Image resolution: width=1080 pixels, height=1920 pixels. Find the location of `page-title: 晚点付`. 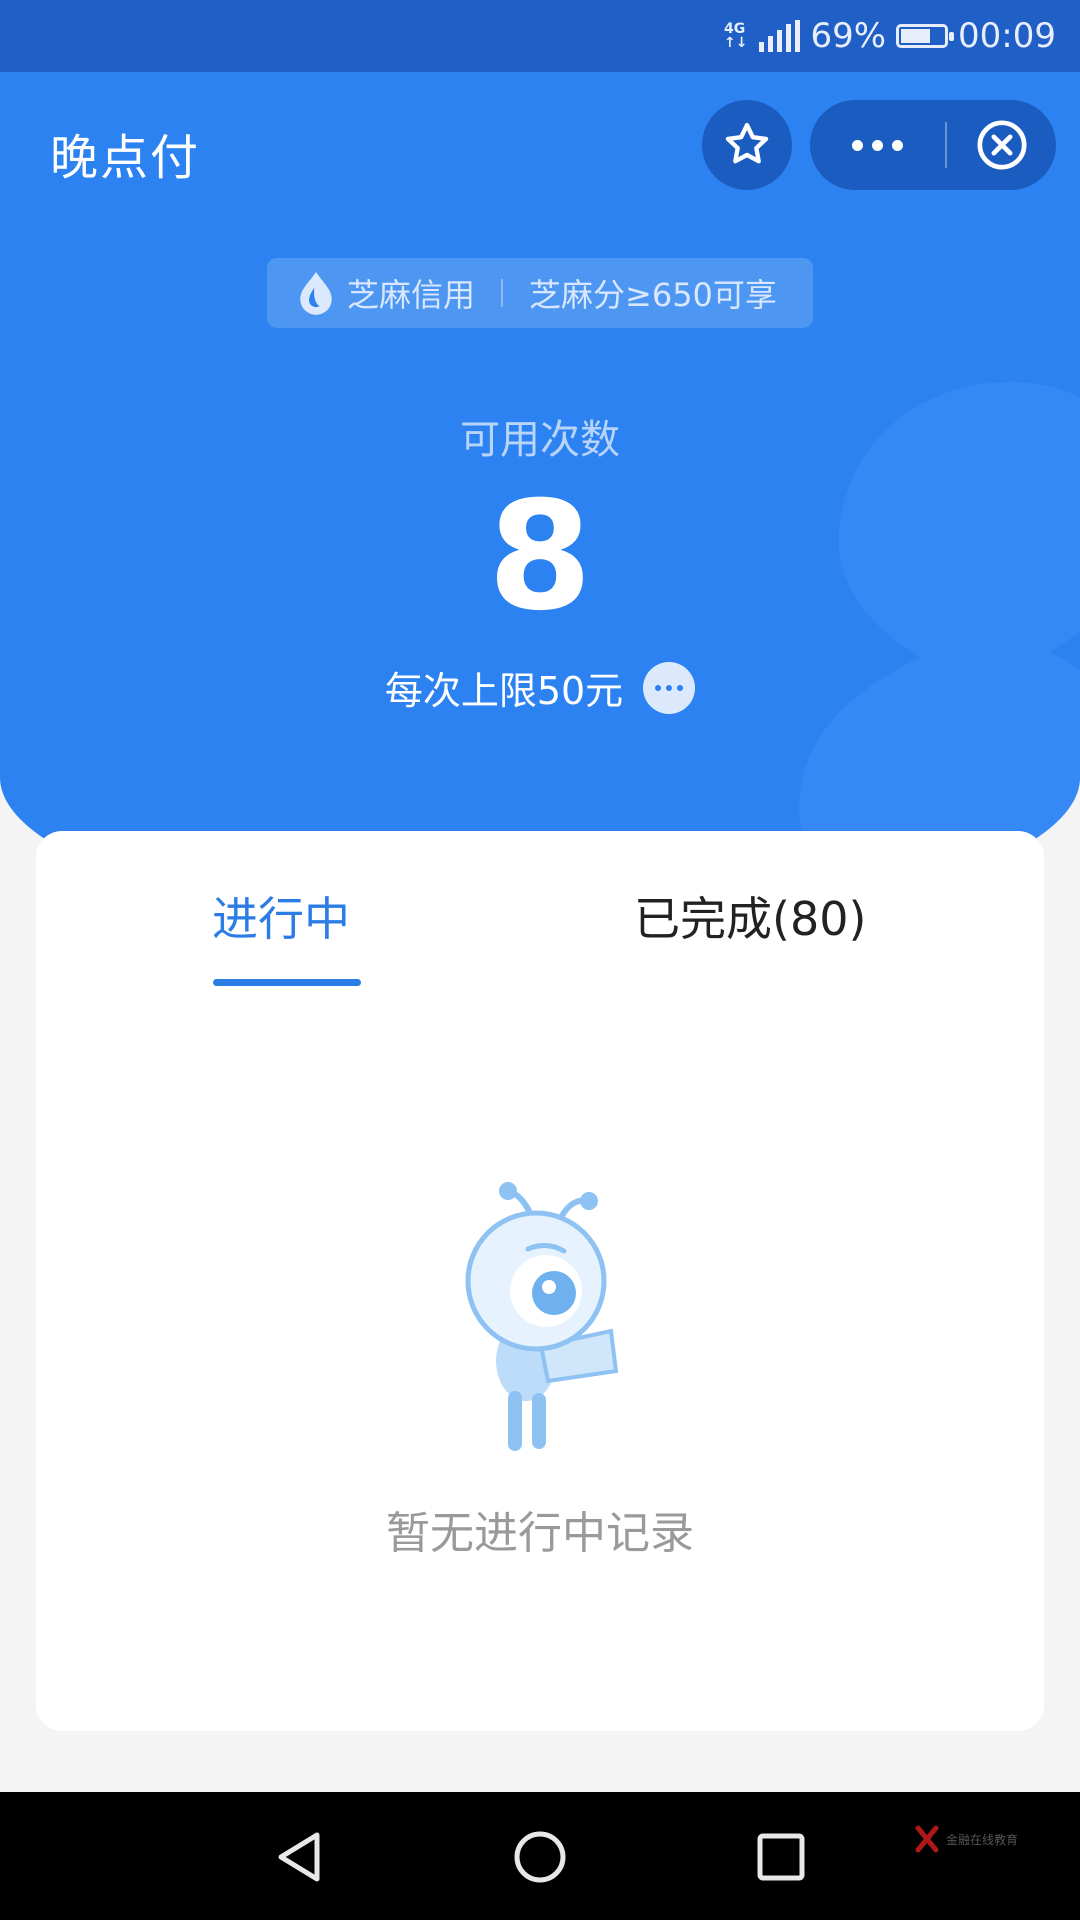

page-title: 晚点付 is located at coordinates (125, 158).